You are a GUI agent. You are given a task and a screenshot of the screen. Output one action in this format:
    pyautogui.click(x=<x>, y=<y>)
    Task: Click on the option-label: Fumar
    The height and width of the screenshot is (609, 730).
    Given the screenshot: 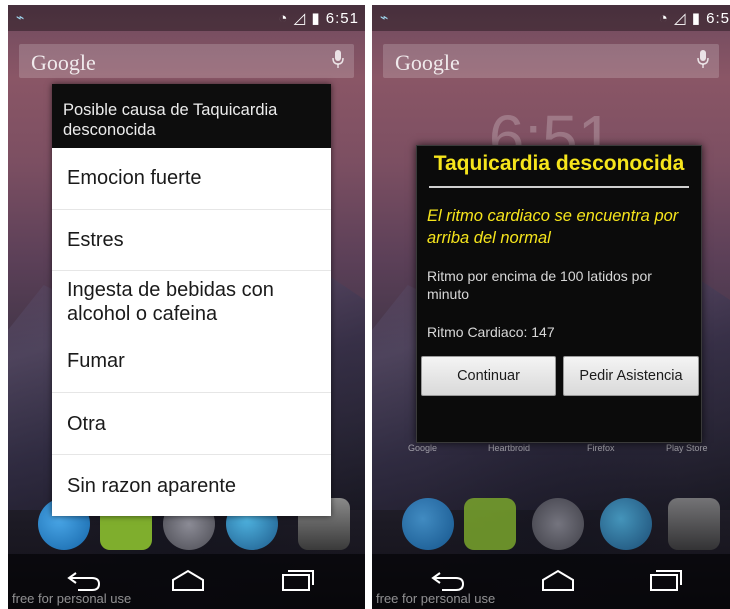 What is the action you would take?
    pyautogui.click(x=96, y=361)
    